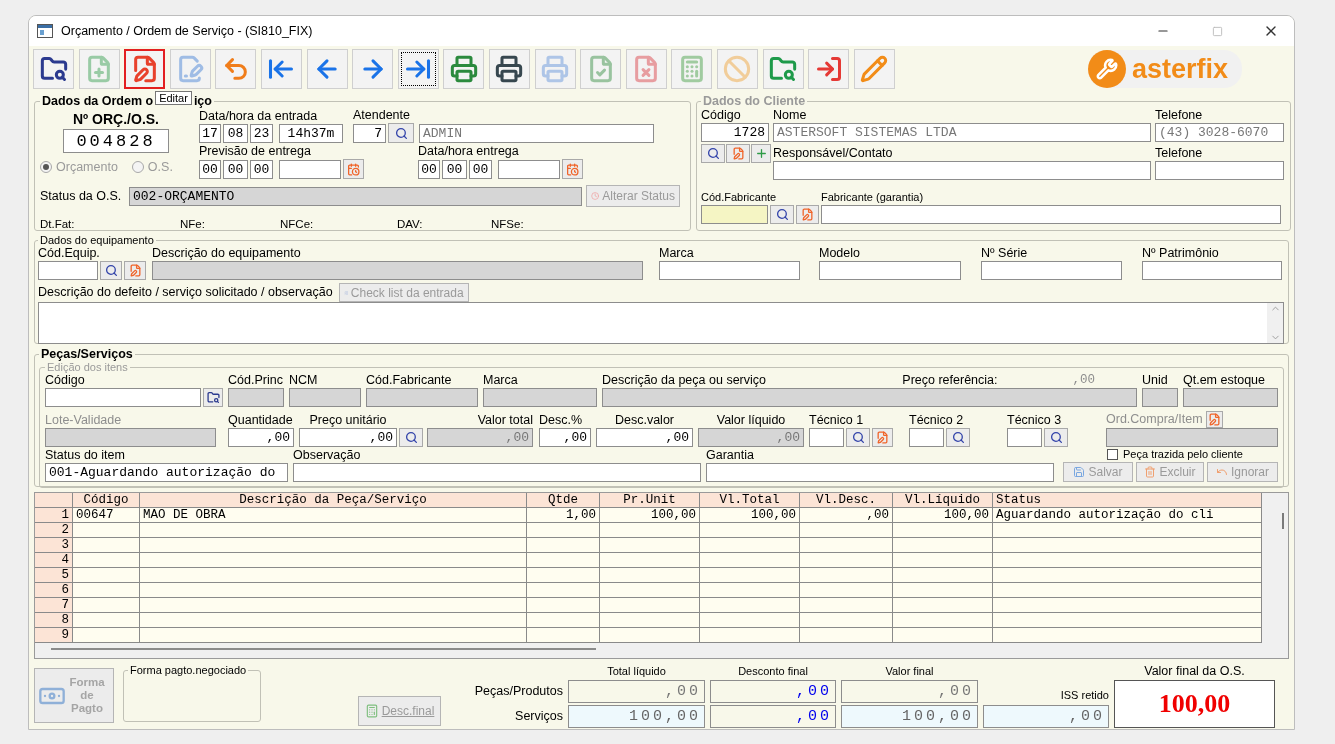  What do you see at coordinates (261, 420) in the screenshot?
I see `field-label: Quantidade` at bounding box center [261, 420].